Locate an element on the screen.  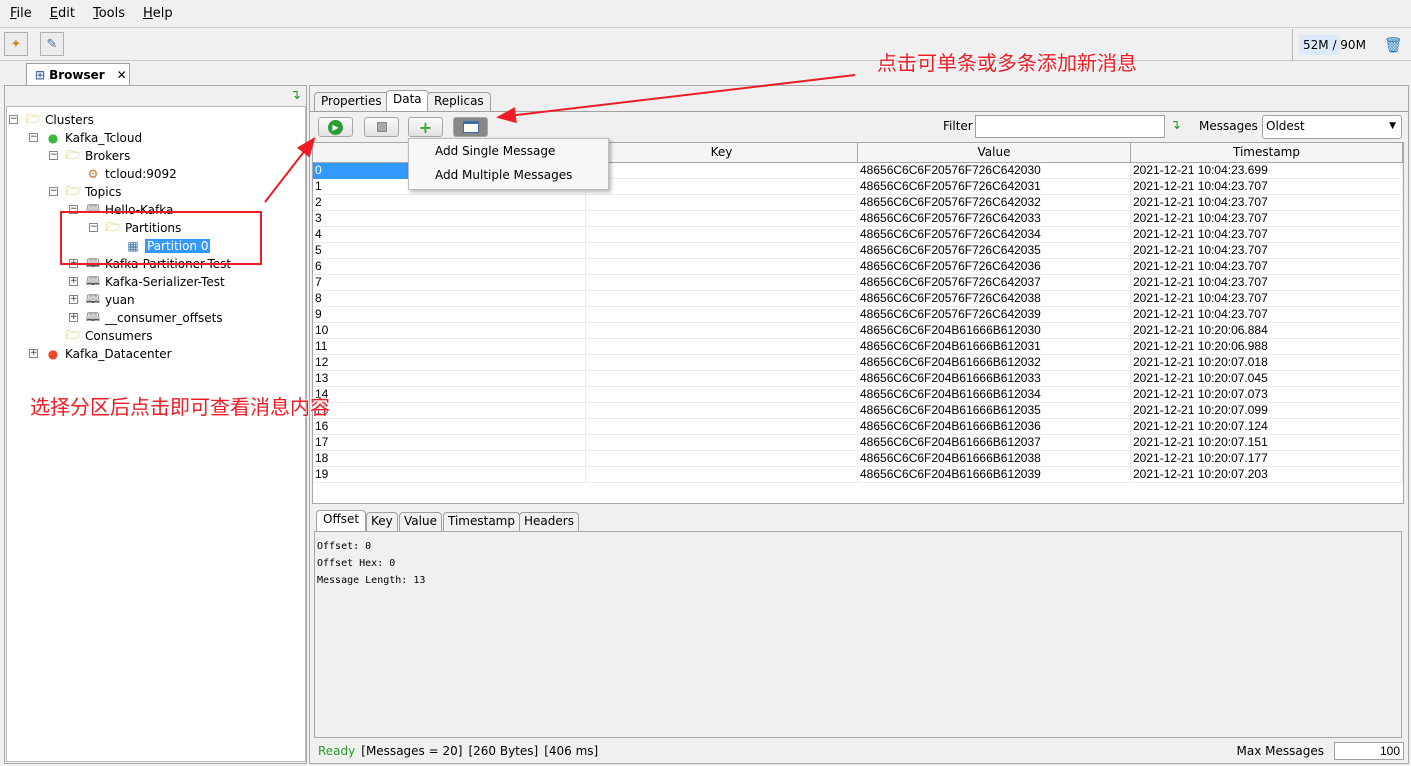
annotation-left: 选择分区后点击即可查看消息内容 is located at coordinates (180, 407).